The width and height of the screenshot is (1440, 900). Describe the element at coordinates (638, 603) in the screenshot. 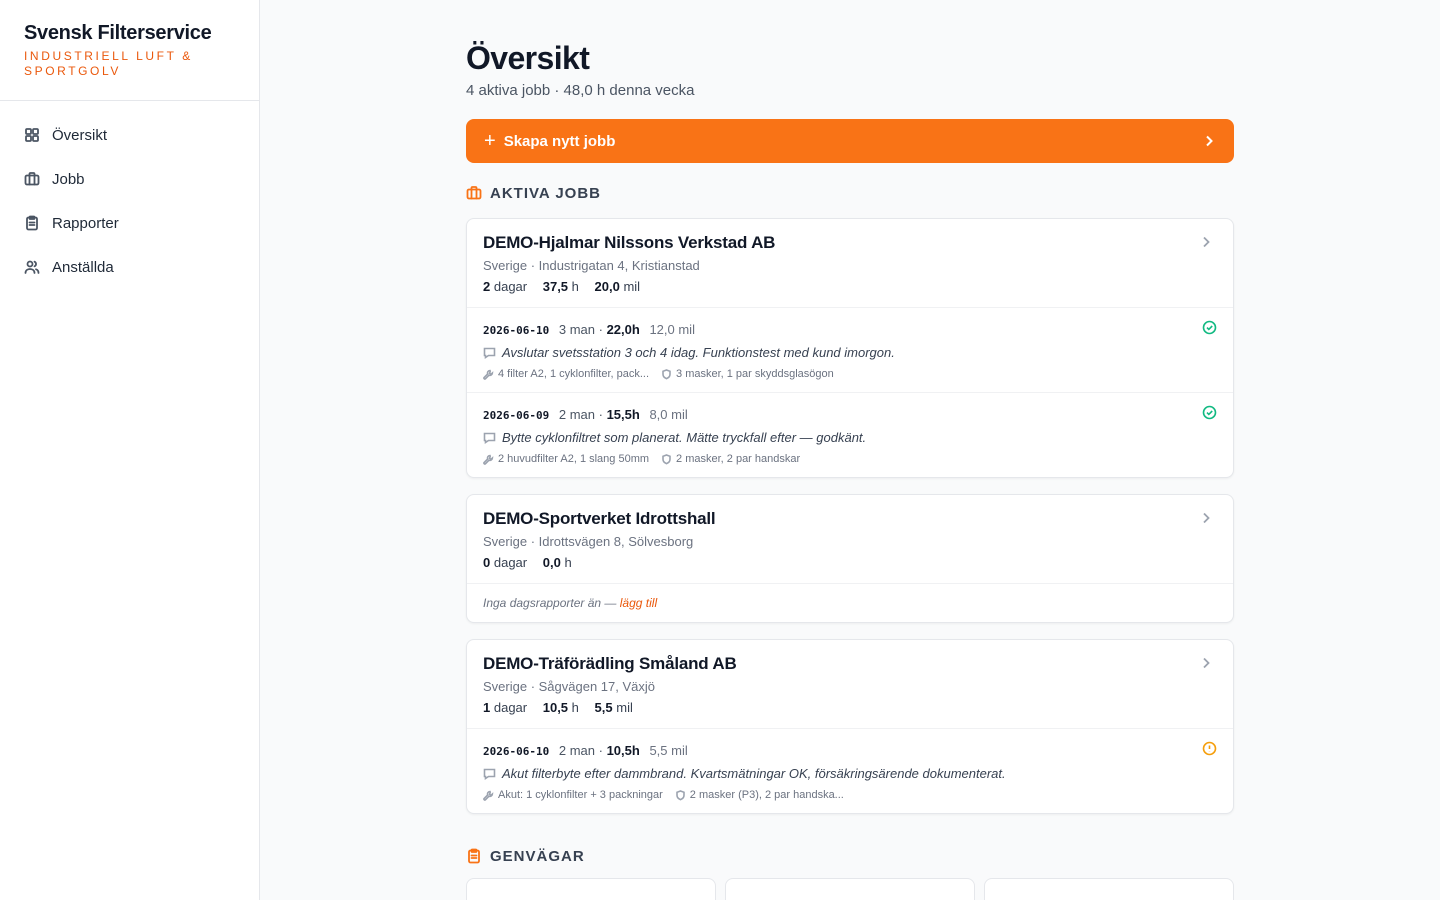

I see `add-report-link: lägg till` at that location.